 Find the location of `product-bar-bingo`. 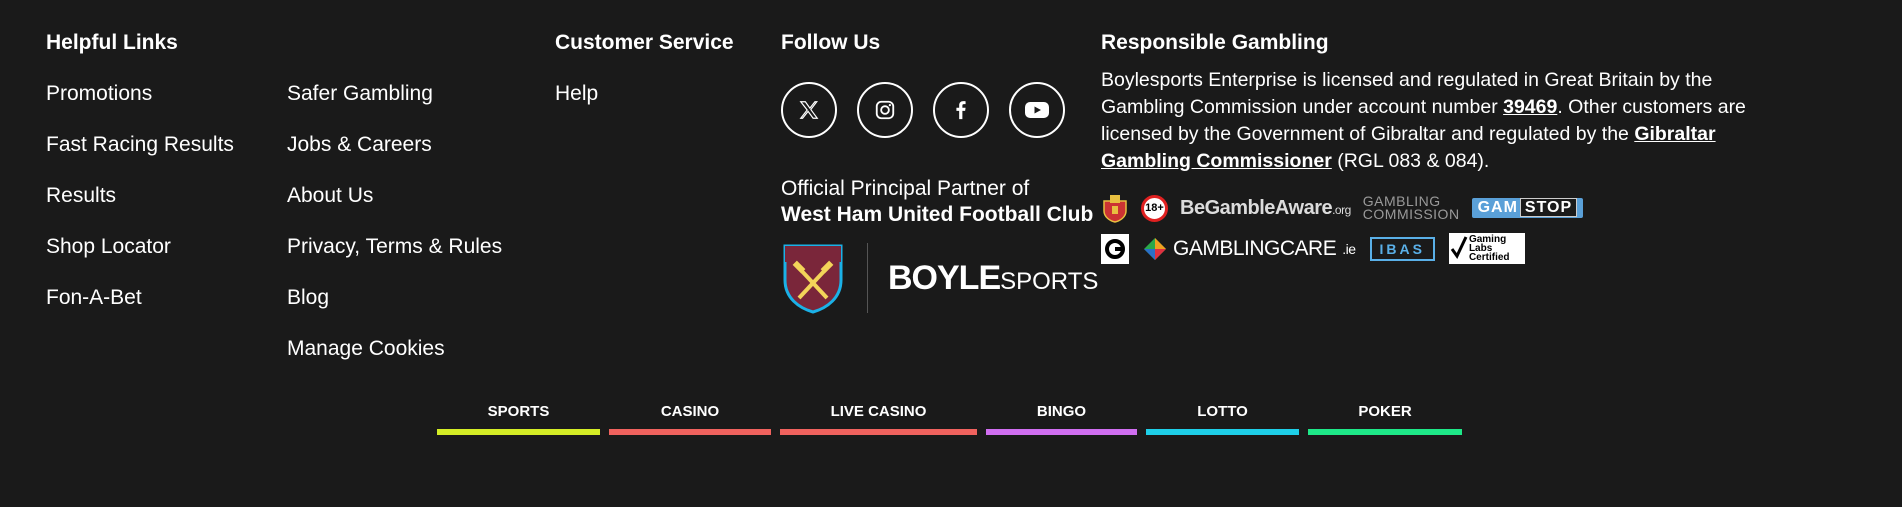

product-bar-bingo is located at coordinates (1061, 432).